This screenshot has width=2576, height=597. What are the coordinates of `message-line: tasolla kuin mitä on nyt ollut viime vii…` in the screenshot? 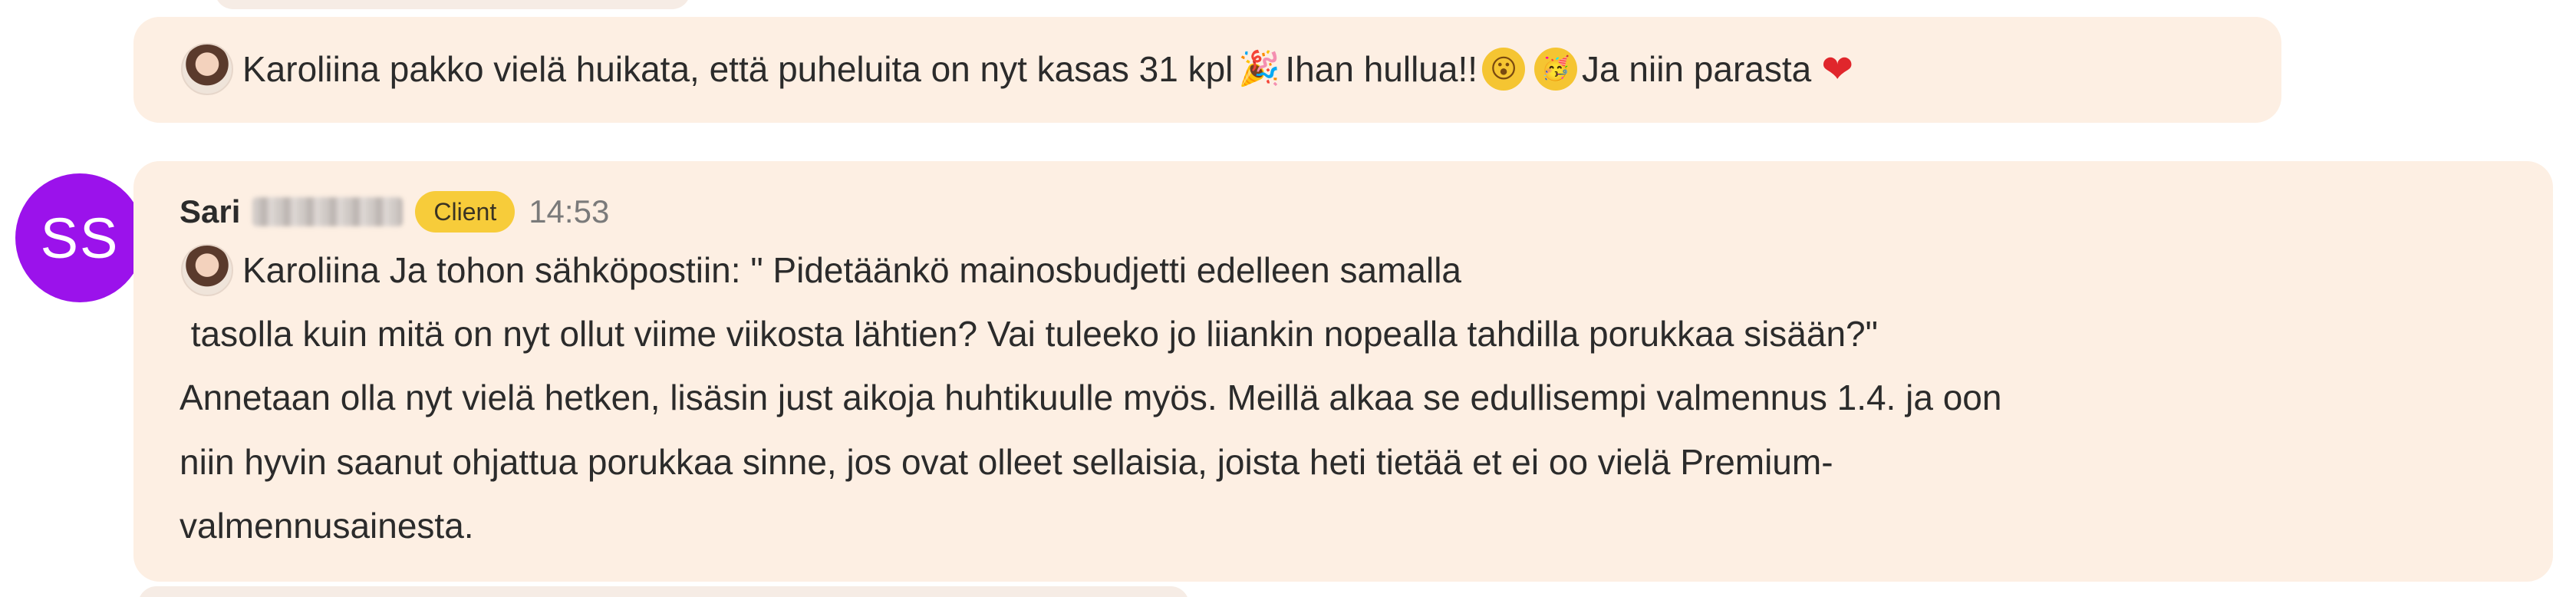 It's located at (1029, 334).